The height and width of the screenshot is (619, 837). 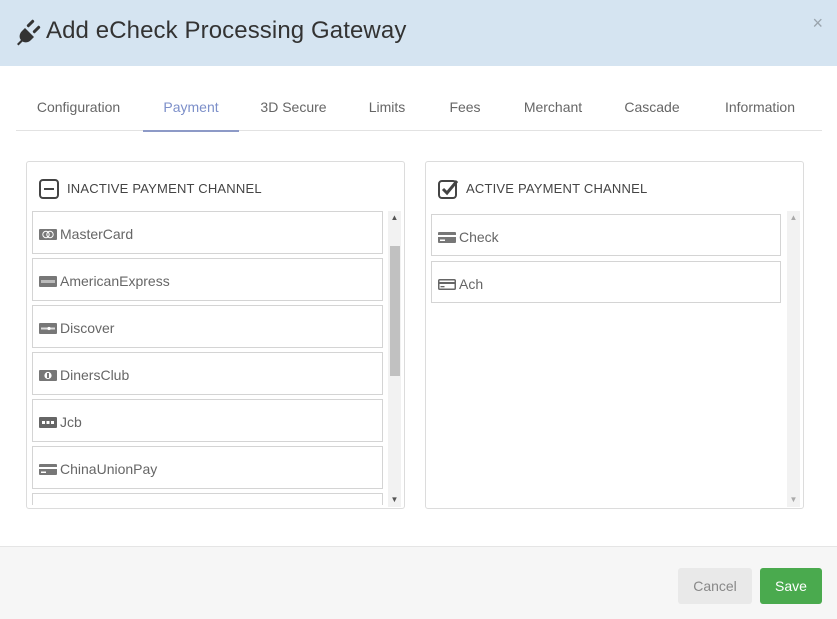 I want to click on item-label: Discover, so click(x=87, y=328).